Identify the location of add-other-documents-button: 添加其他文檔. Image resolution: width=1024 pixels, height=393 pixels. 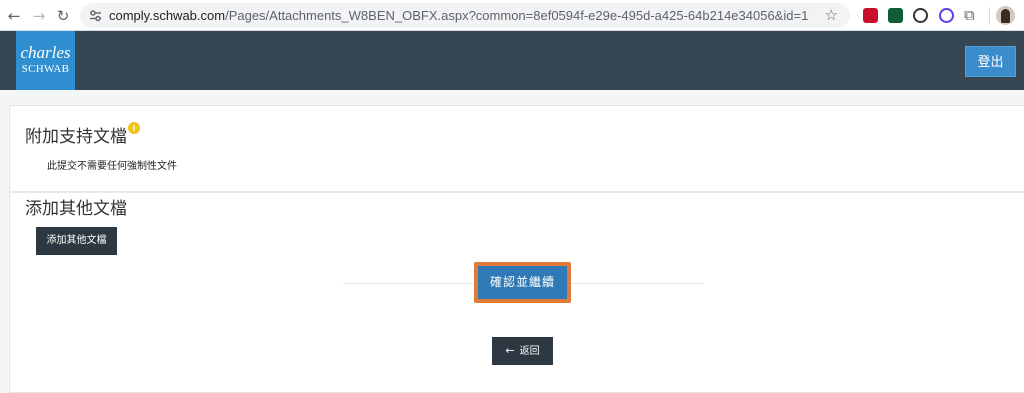
(76, 241).